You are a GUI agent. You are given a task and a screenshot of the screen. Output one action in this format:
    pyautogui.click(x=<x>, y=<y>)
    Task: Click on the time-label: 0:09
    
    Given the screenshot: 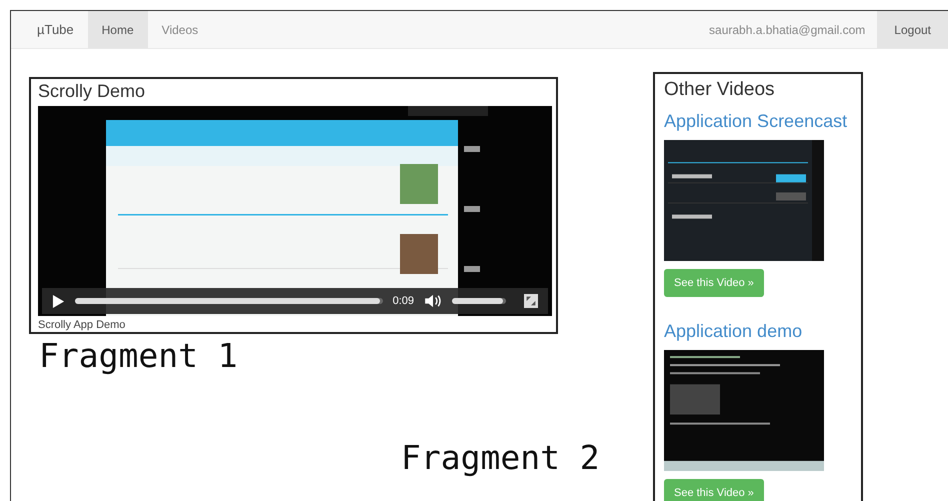 What is the action you would take?
    pyautogui.click(x=403, y=301)
    